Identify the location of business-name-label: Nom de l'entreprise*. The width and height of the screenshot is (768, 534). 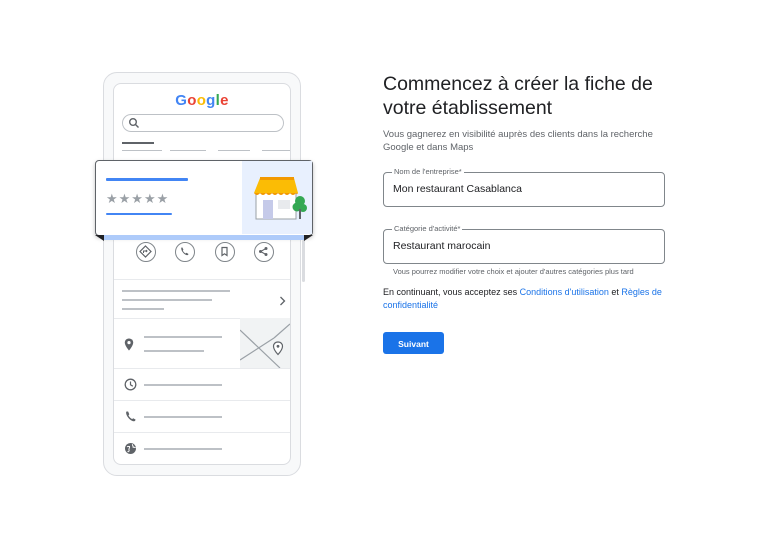
(428, 172).